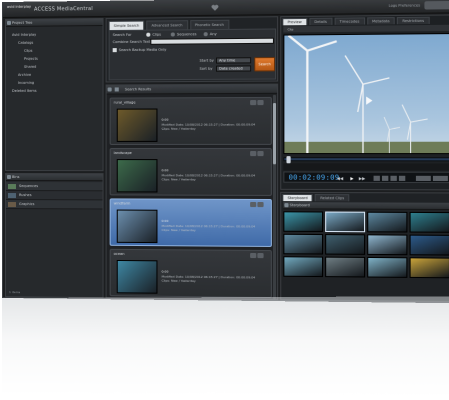 Image resolution: width=449 pixels, height=400 pixels. I want to click on combine-search-label: Combine Search Text, so click(132, 42).